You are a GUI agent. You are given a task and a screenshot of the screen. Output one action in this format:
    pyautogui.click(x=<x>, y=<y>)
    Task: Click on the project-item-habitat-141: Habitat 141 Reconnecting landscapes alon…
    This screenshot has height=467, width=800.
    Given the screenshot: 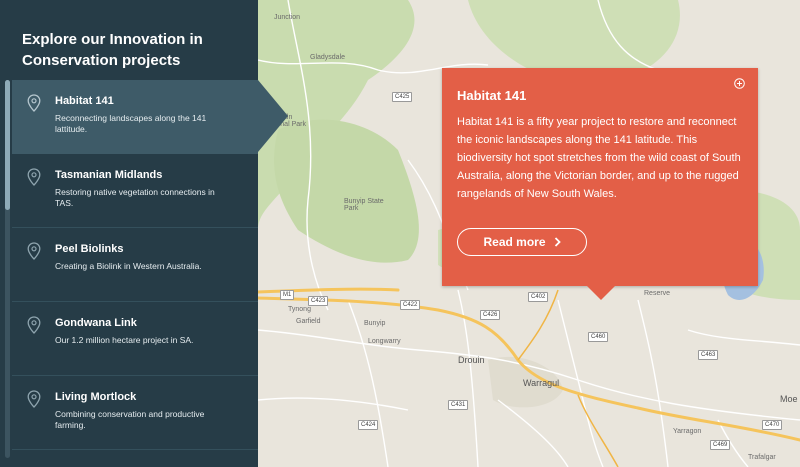 What is the action you would take?
    pyautogui.click(x=135, y=117)
    